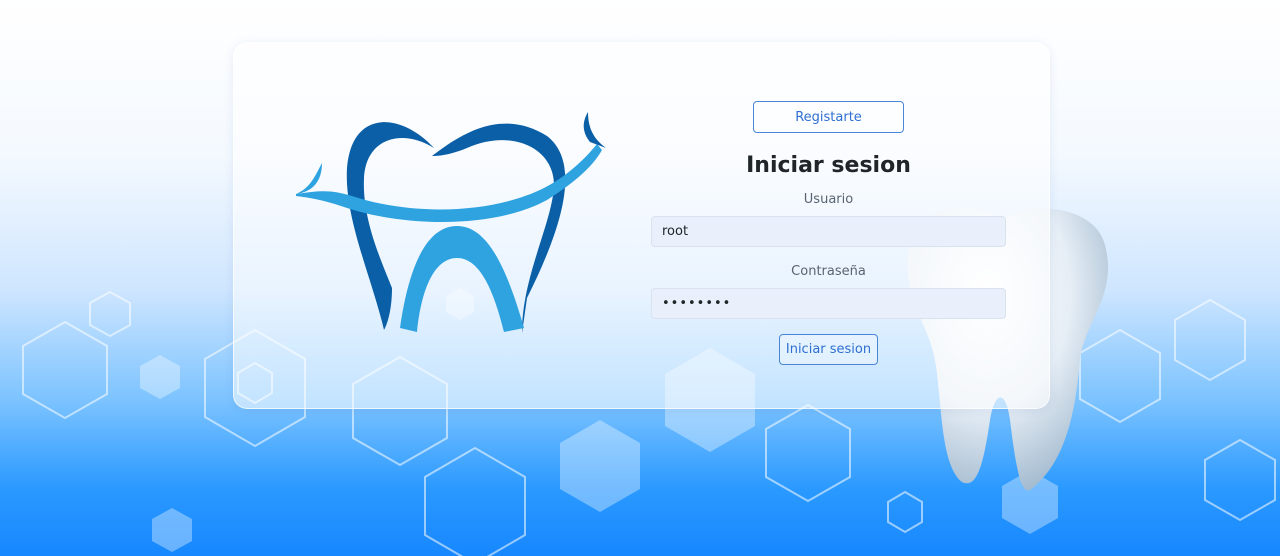 The width and height of the screenshot is (1280, 556). I want to click on password-label: Contraseña, so click(828, 271).